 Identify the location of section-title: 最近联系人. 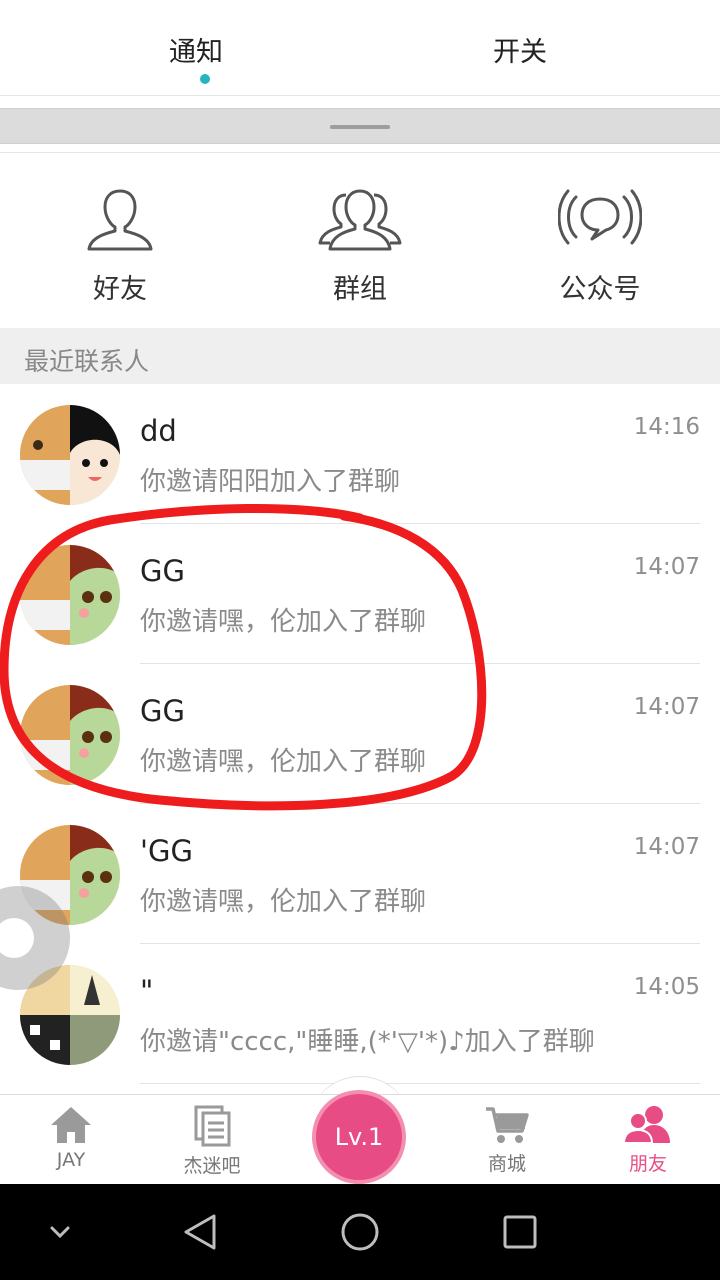
(87, 361).